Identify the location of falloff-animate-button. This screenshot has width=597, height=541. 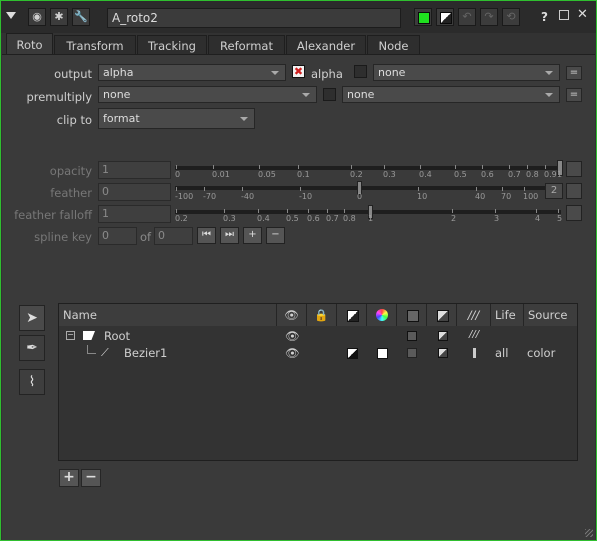
(574, 213).